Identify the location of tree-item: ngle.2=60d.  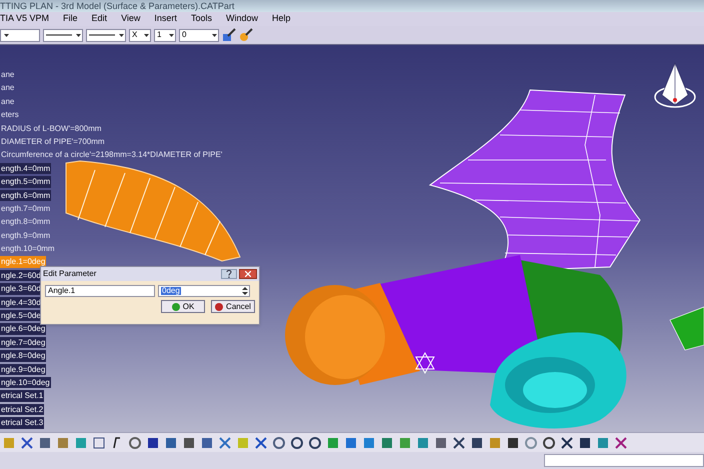
(21, 276).